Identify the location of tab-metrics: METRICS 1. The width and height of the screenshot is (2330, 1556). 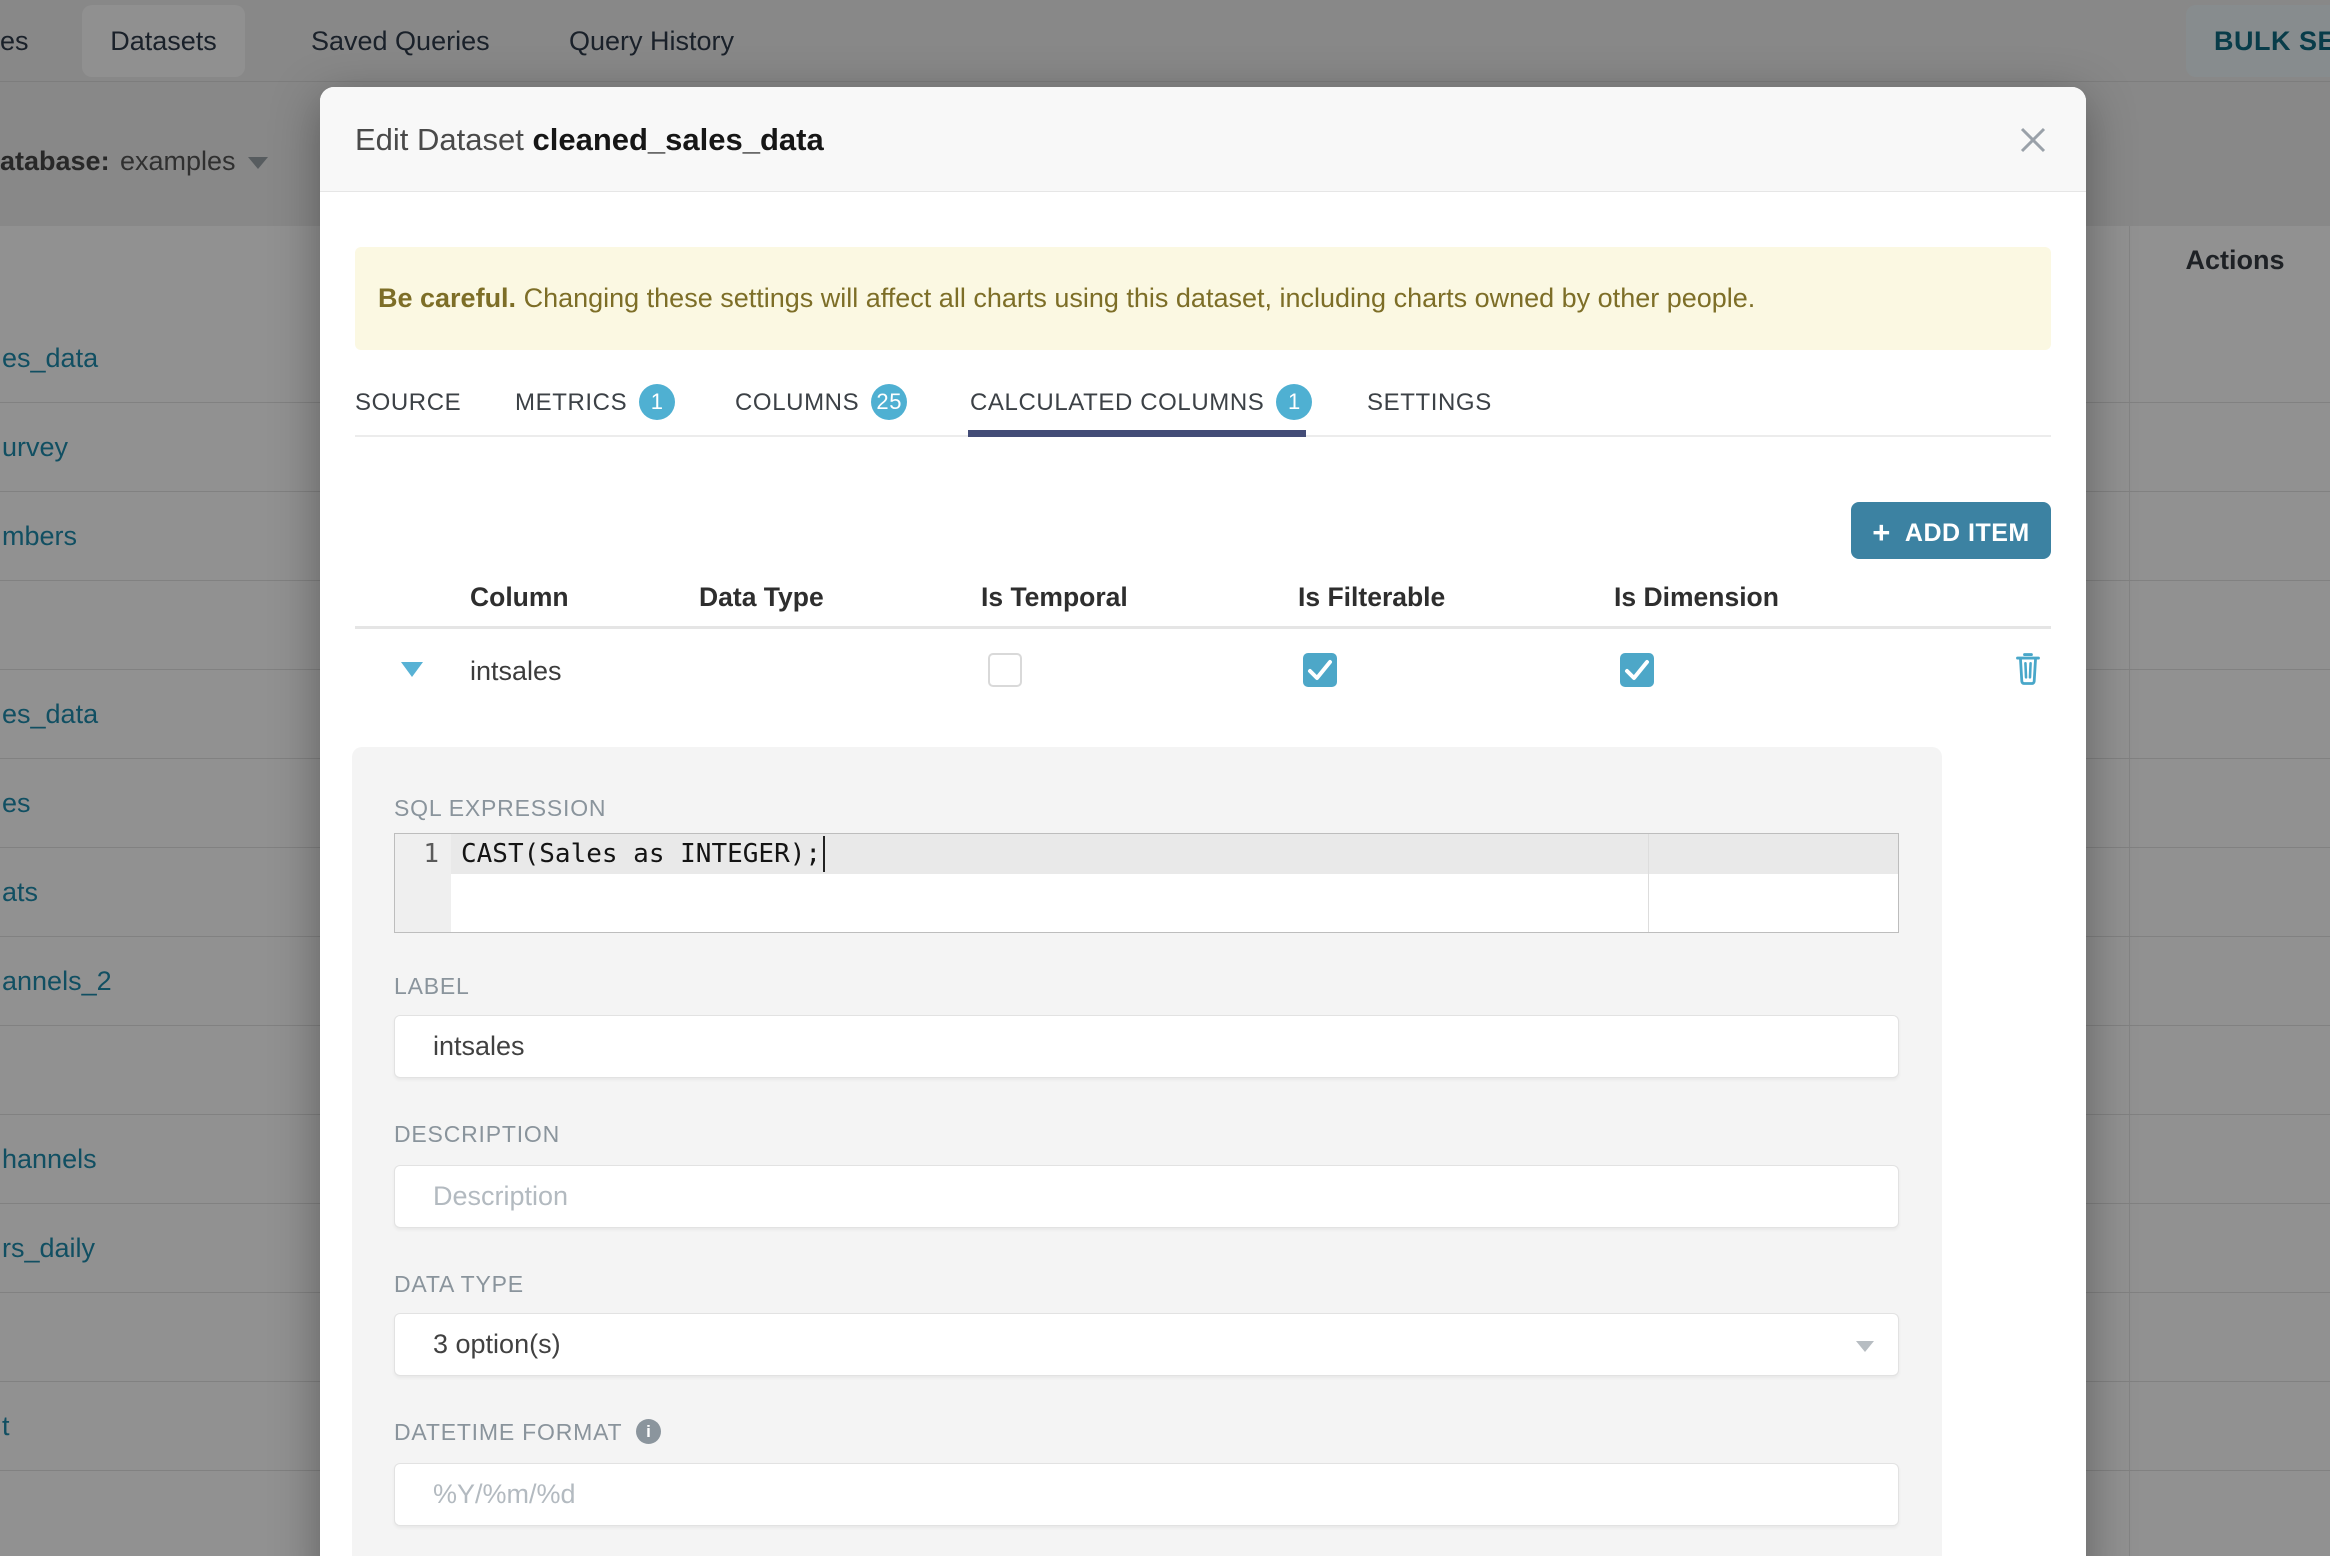
(595, 403).